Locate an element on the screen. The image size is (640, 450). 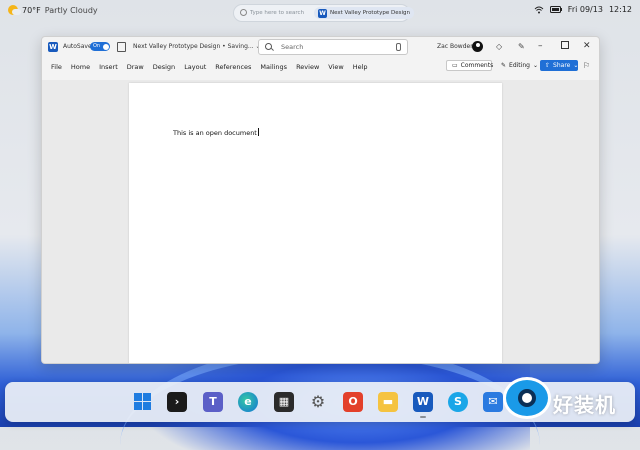
battery-icon is located at coordinates (555, 9).